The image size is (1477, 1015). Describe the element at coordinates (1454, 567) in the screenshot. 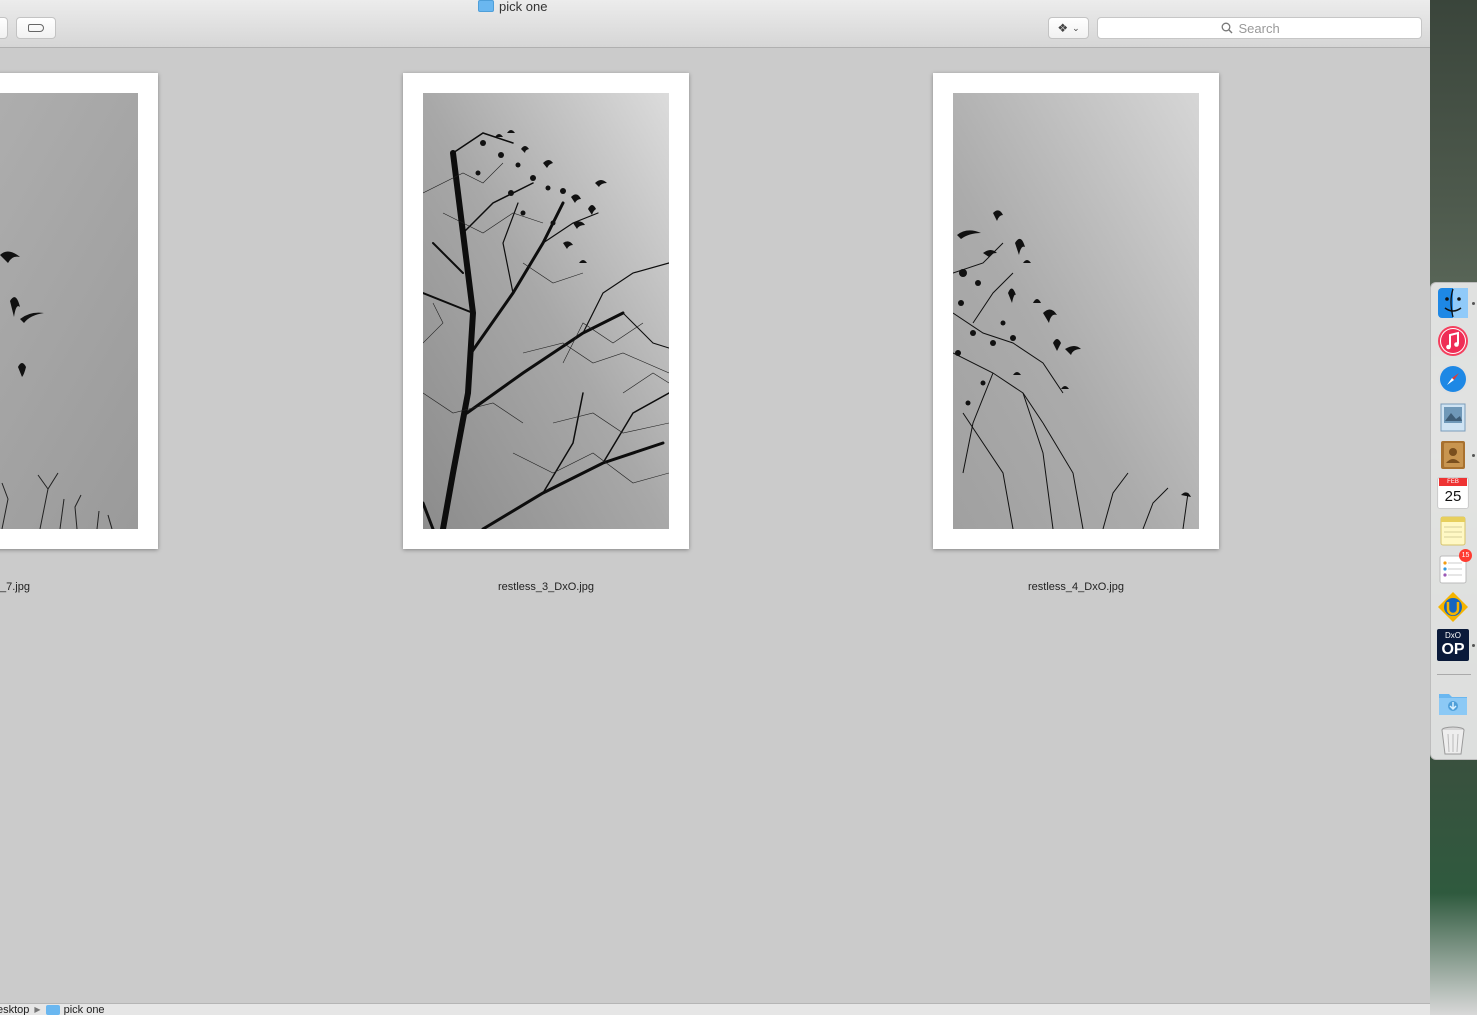

I see `reminders-icon: 15` at that location.